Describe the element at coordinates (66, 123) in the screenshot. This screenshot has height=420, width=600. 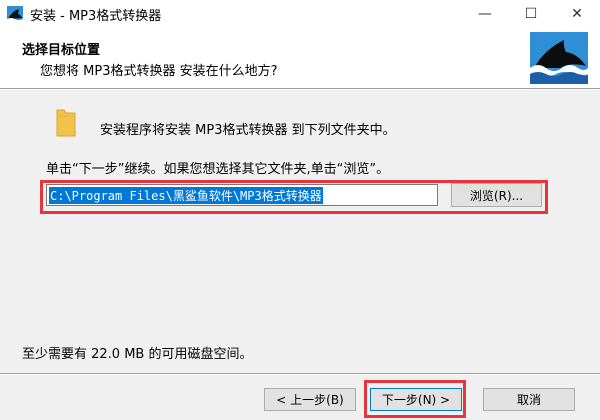
I see `folder-icon` at that location.